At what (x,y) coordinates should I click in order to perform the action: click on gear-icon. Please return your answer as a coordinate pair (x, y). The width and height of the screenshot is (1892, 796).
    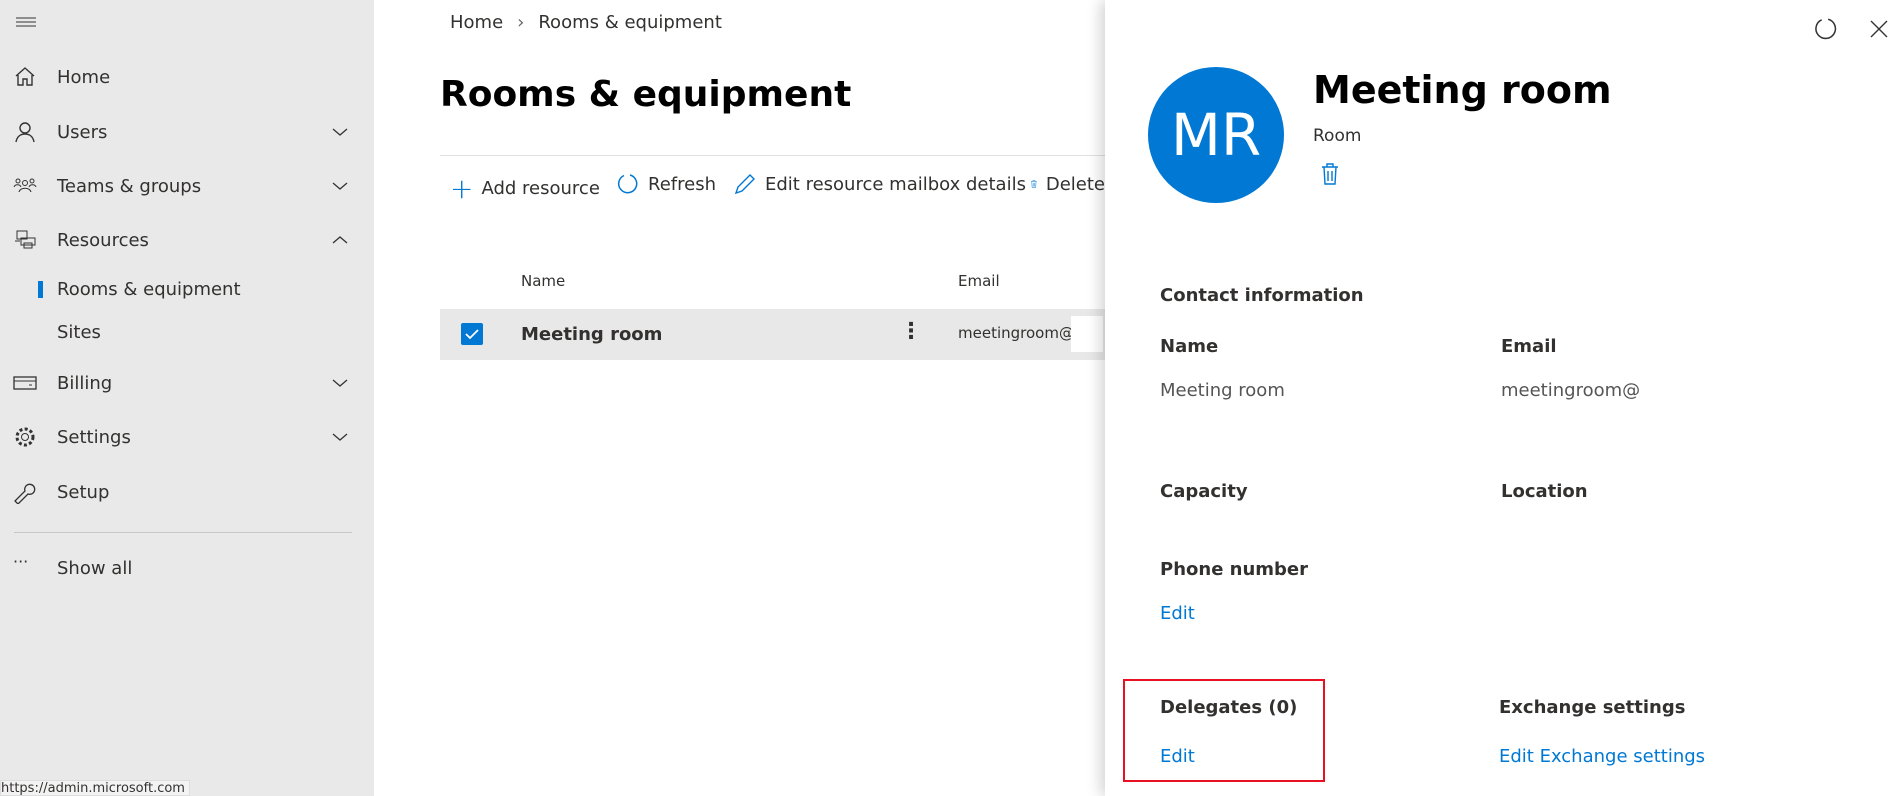
    Looking at the image, I should click on (25, 437).